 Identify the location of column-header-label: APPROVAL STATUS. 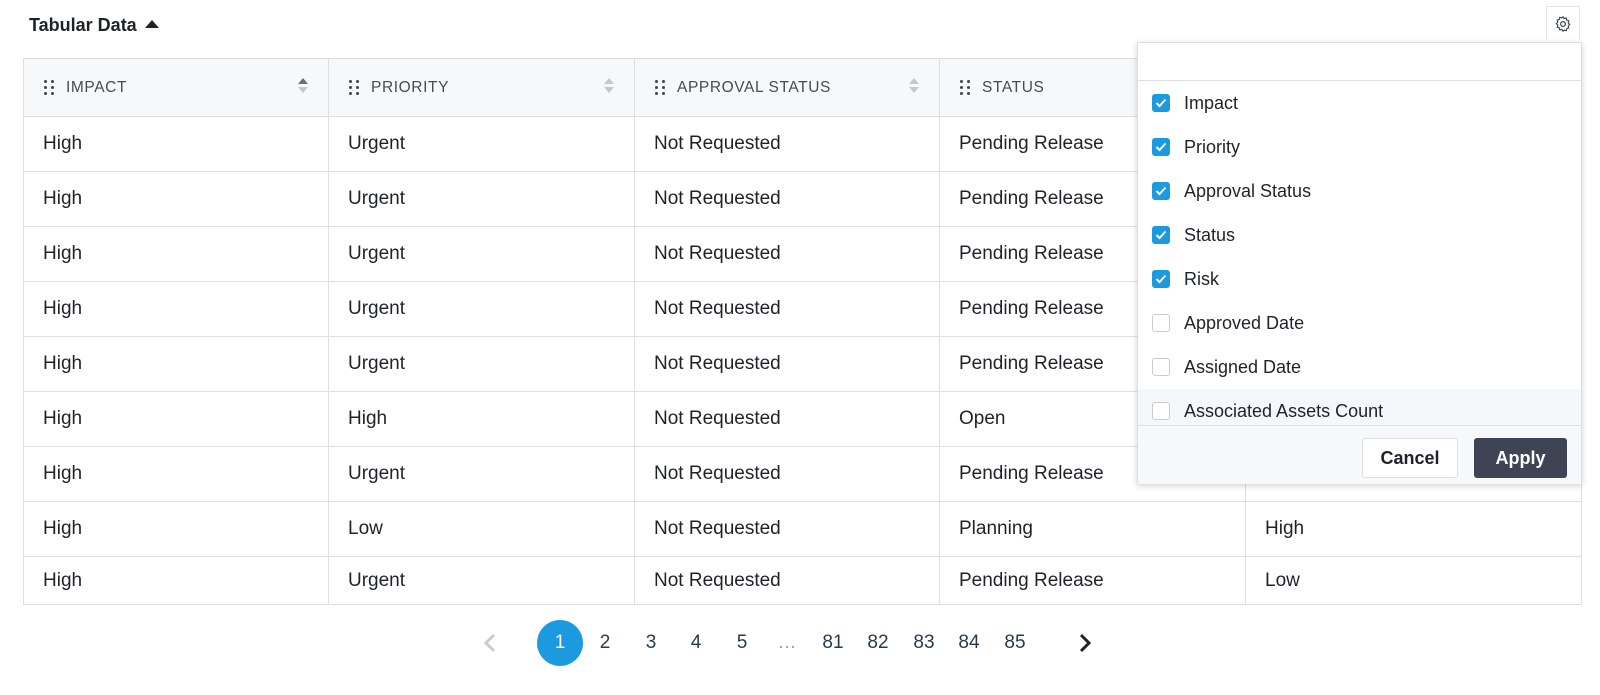
(754, 87).